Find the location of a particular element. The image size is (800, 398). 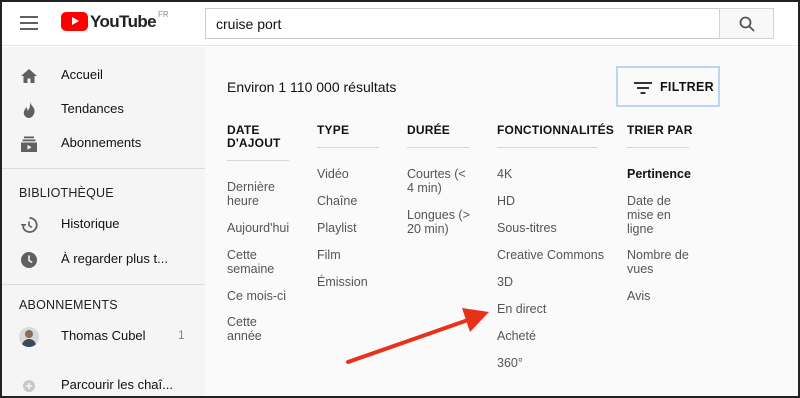

logo-country-code: FR is located at coordinates (163, 14).